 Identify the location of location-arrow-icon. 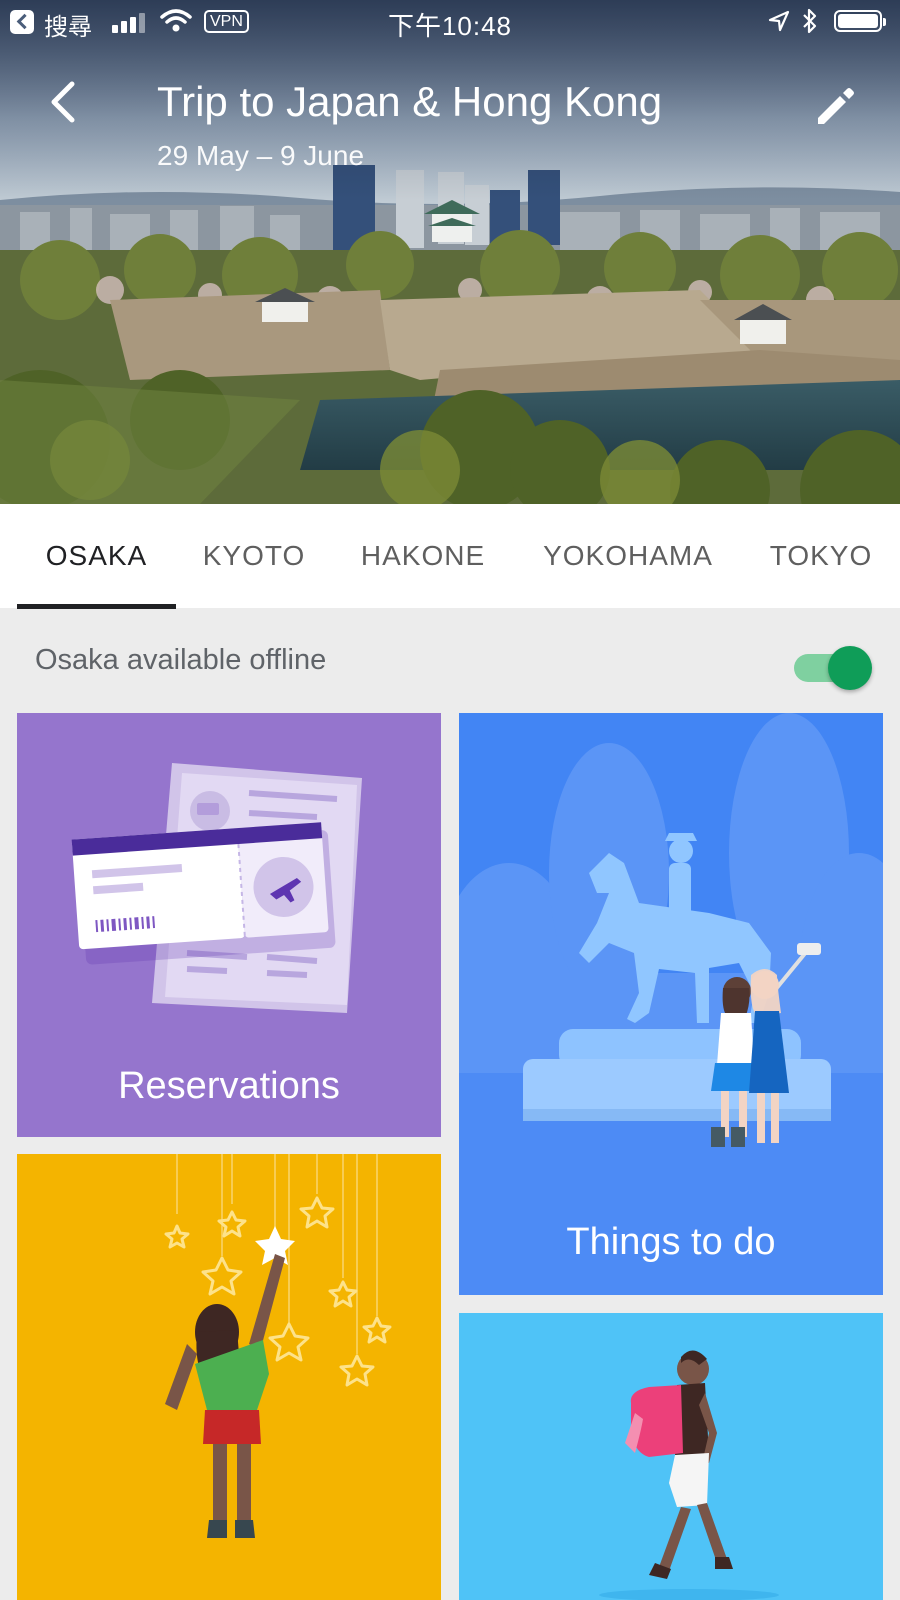
(779, 21).